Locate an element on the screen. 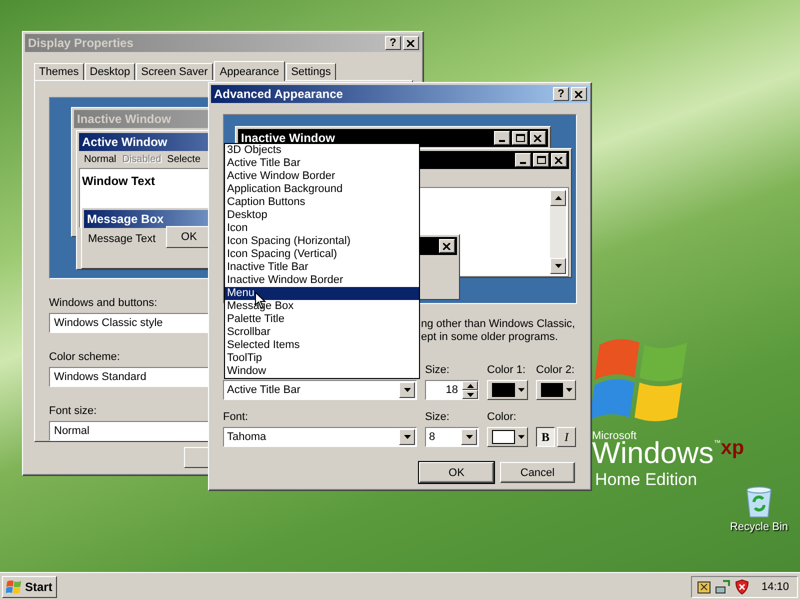  color-label: Color 1: is located at coordinates (507, 370).